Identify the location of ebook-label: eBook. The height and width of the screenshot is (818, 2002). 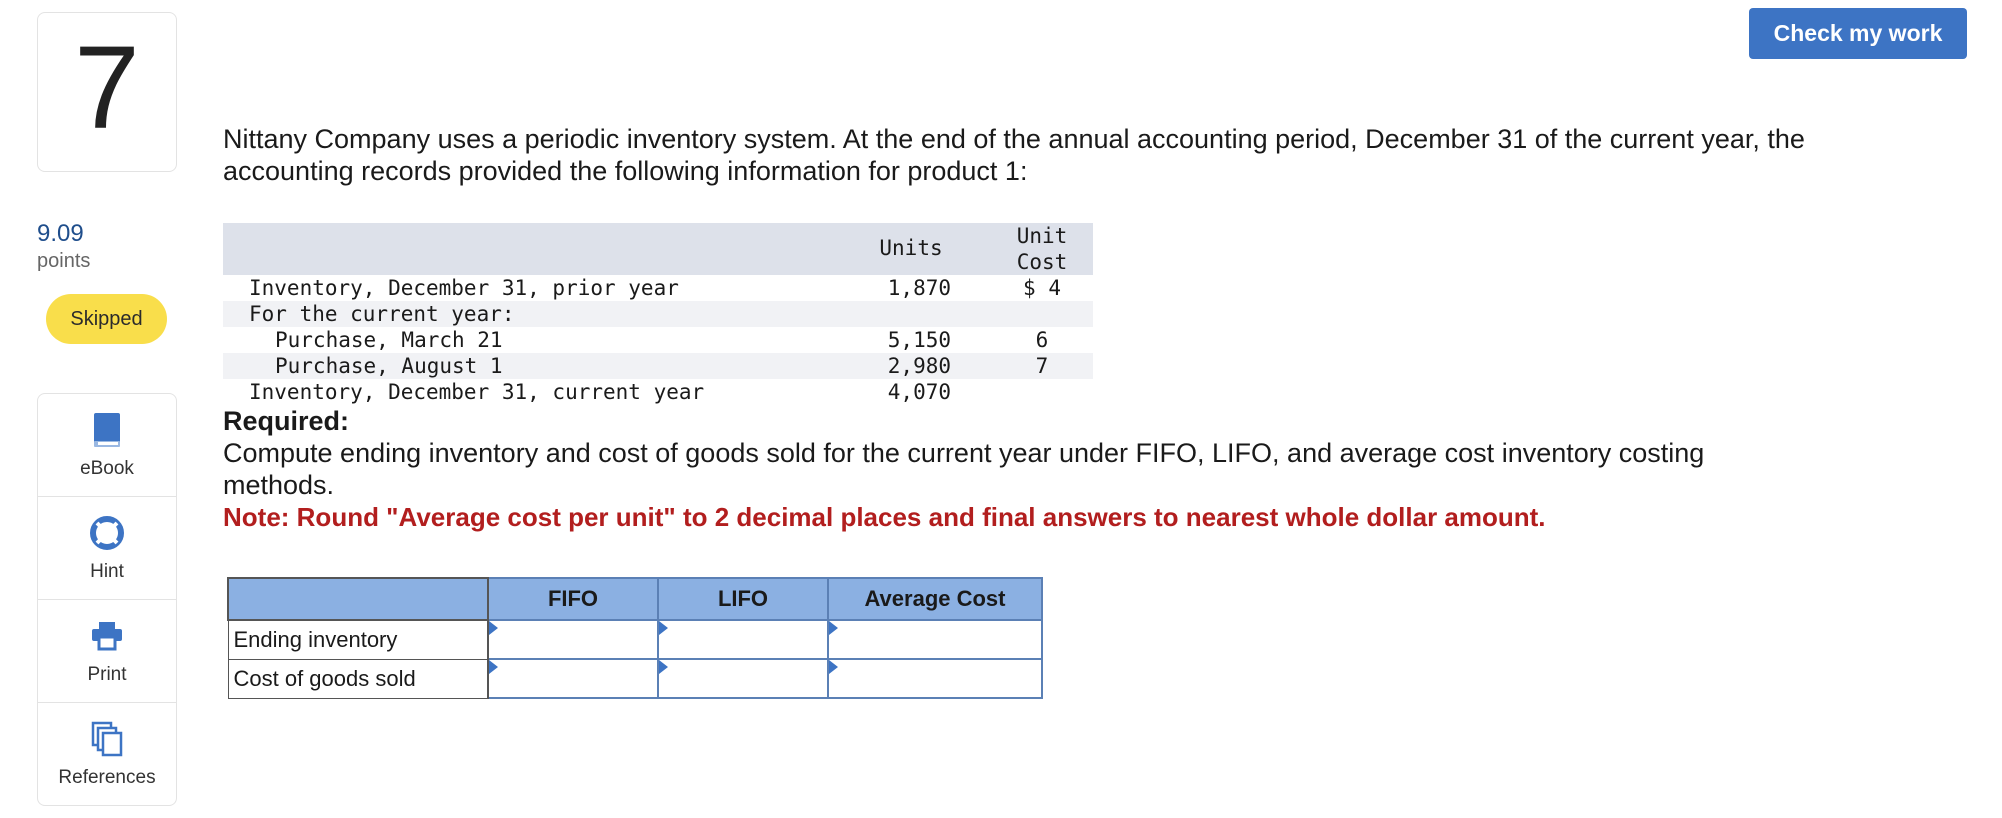
(107, 468).